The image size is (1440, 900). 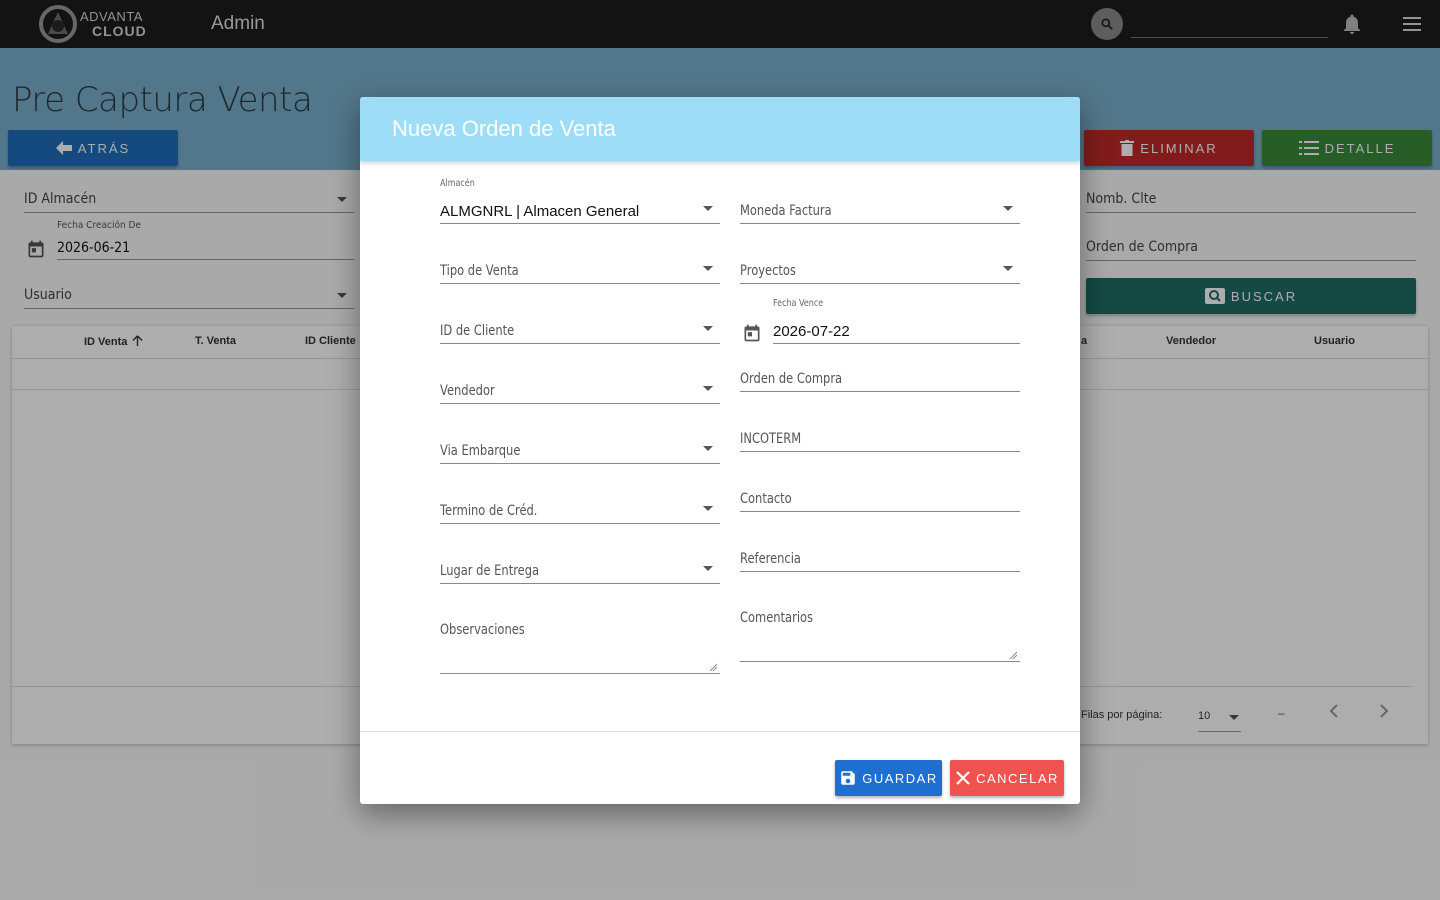 What do you see at coordinates (477, 331) in the screenshot?
I see `id-cliente-label: ID de Cliente` at bounding box center [477, 331].